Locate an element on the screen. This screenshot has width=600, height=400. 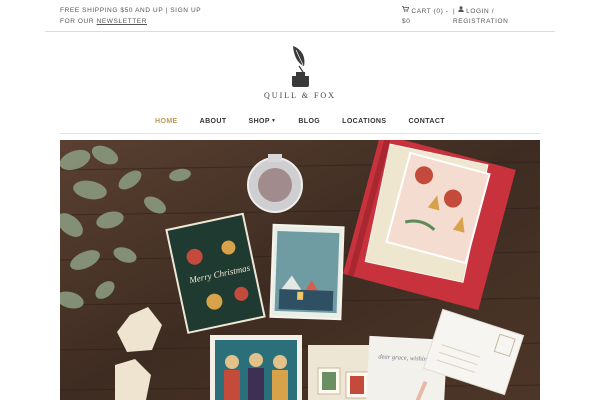
main-nav: HOME ABOUT SHOP▼ BLOG LOCATIONS CONTACT is located at coordinates (300, 122).